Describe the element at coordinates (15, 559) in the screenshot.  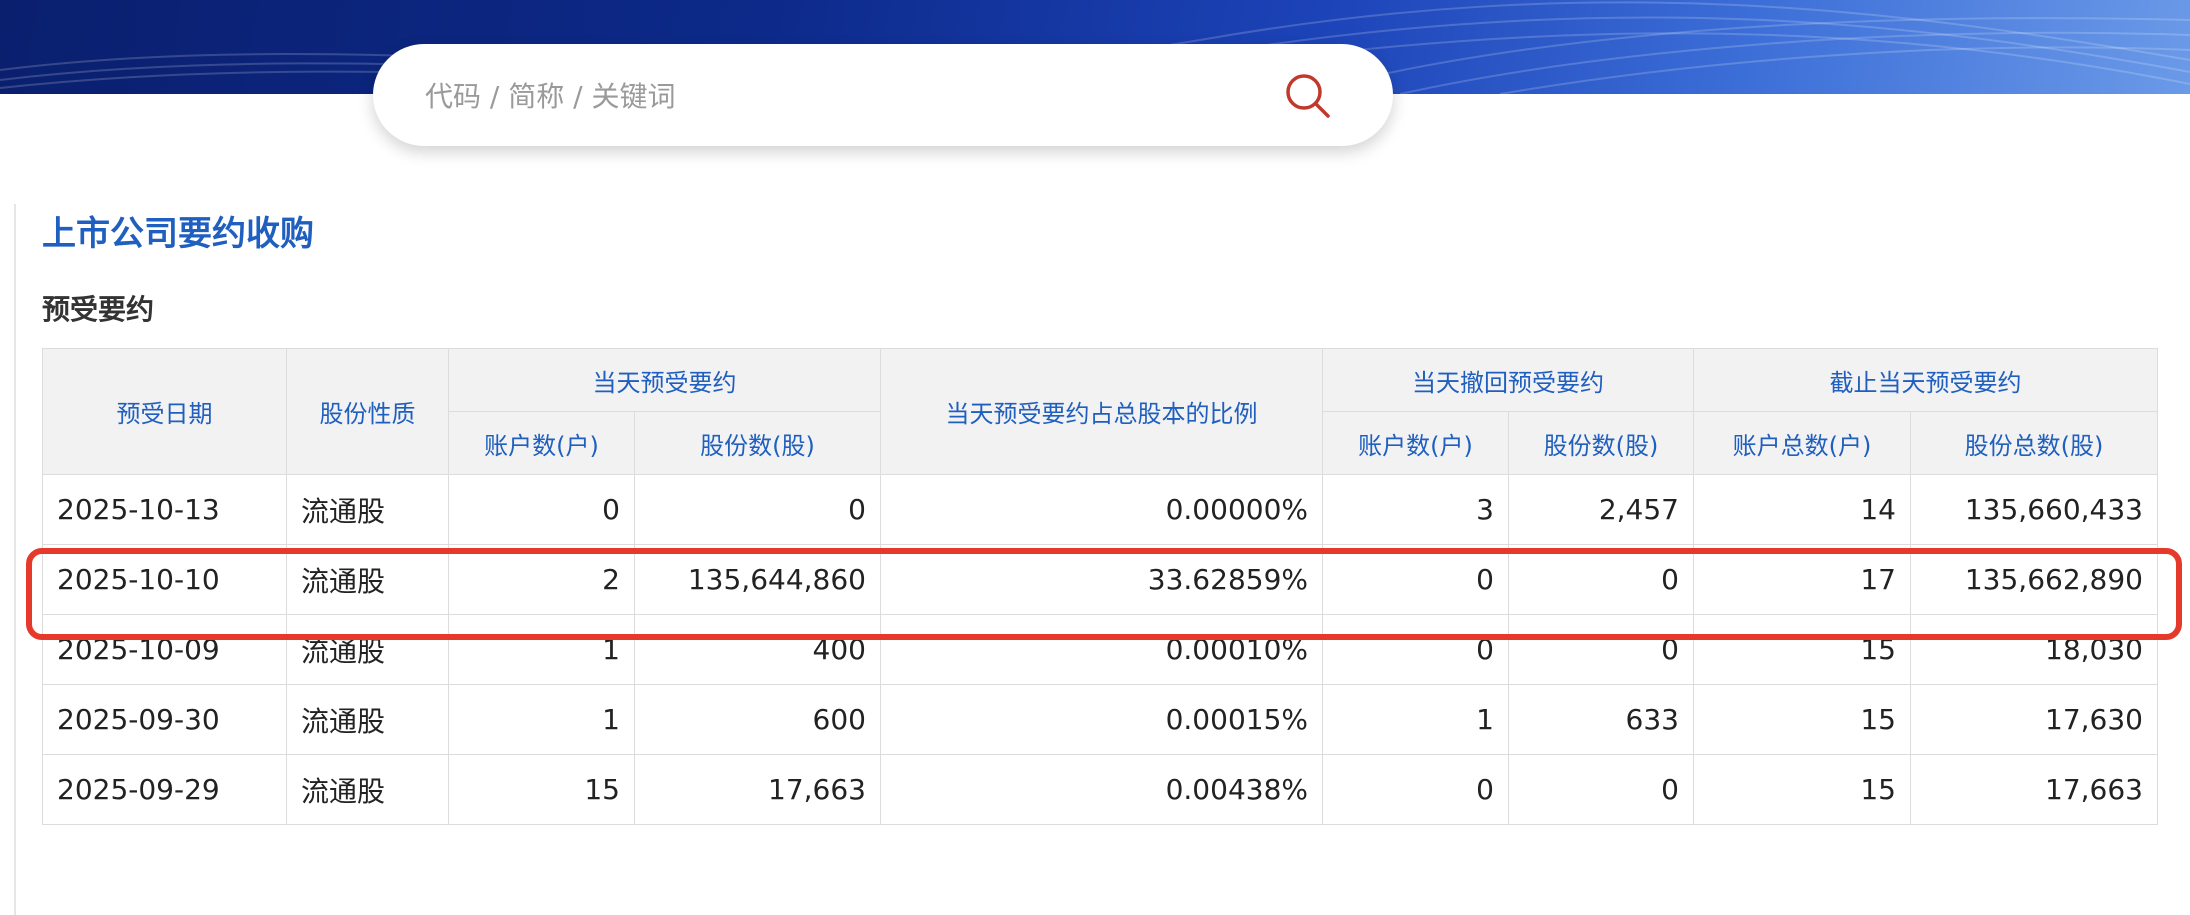
I see `left-divider` at that location.